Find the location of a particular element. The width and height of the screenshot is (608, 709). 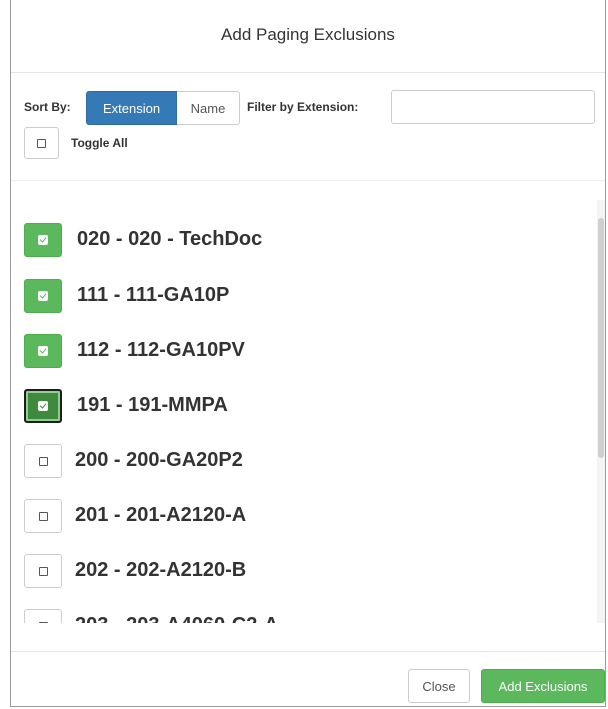

list-item: 020 - 020 - TechDoc is located at coordinates (303, 239).